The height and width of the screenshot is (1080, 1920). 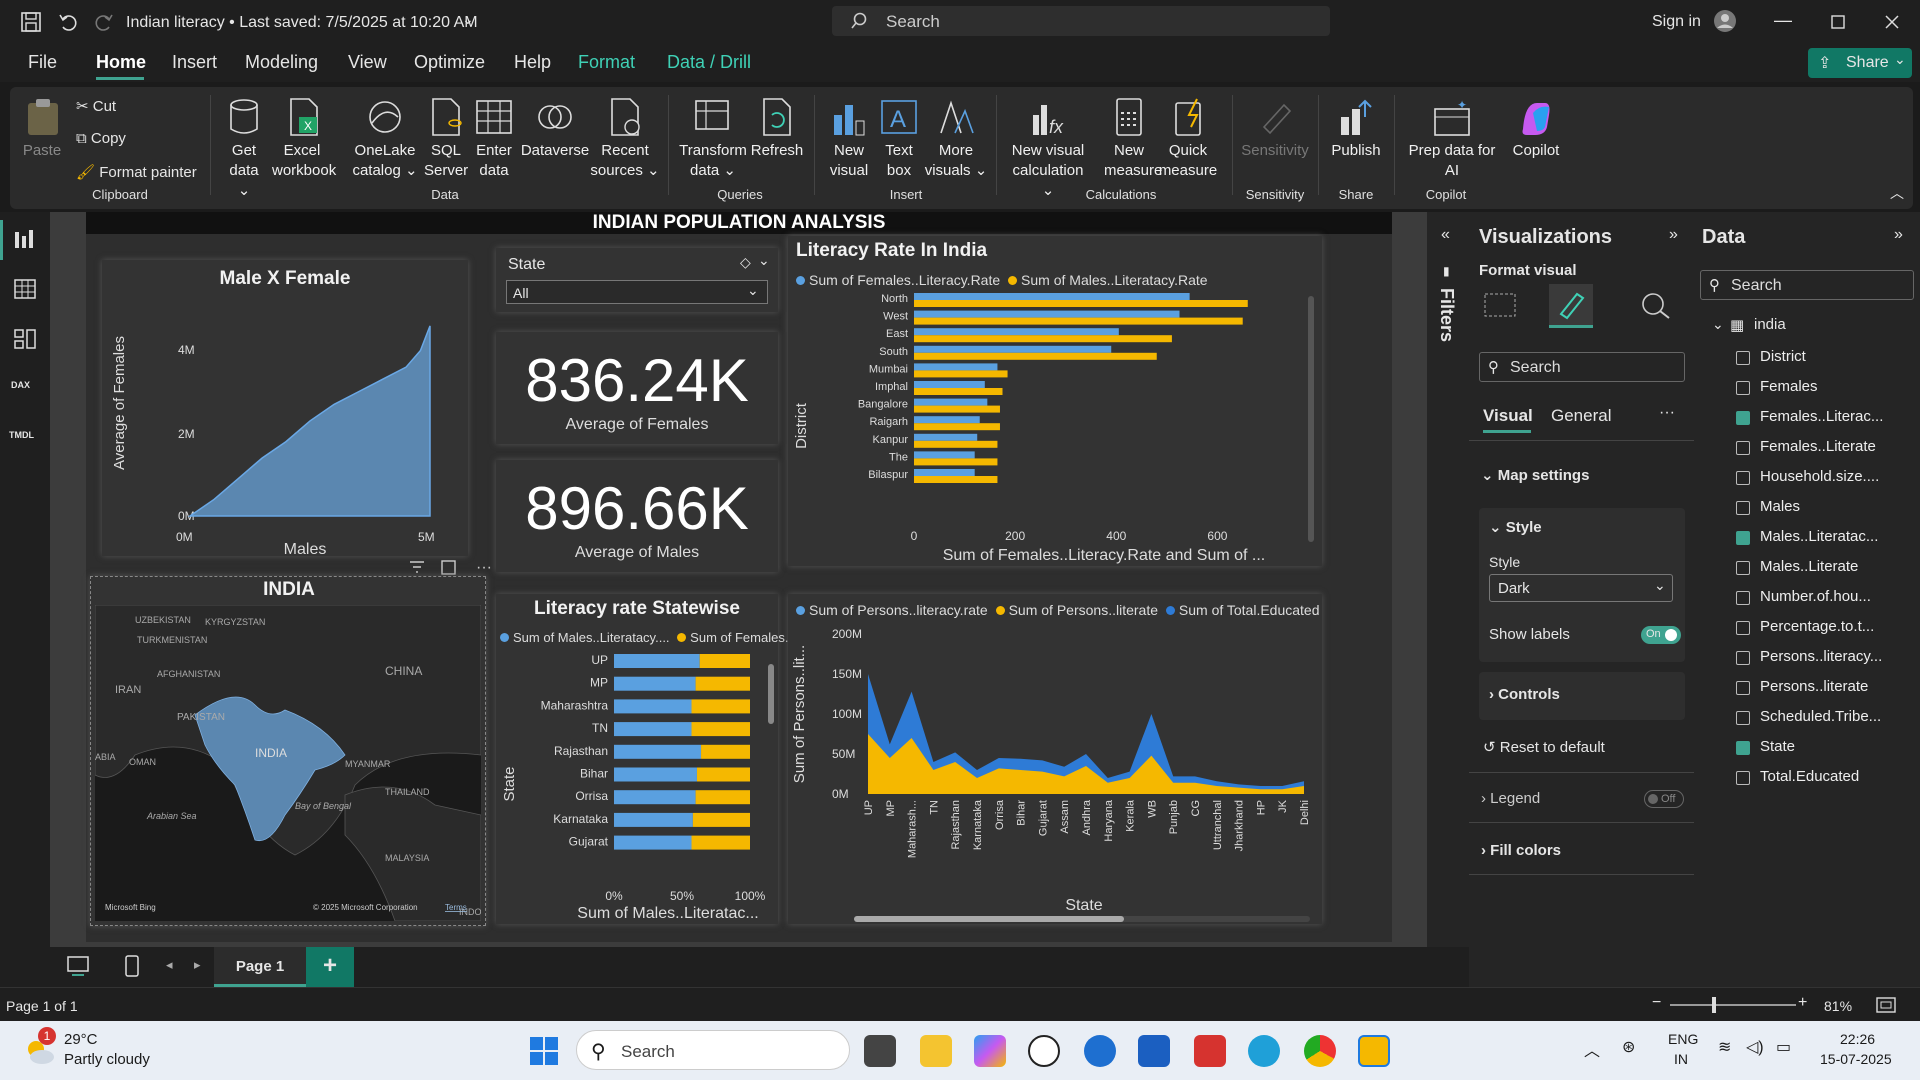 I want to click on add-page-button: +, so click(x=330, y=967).